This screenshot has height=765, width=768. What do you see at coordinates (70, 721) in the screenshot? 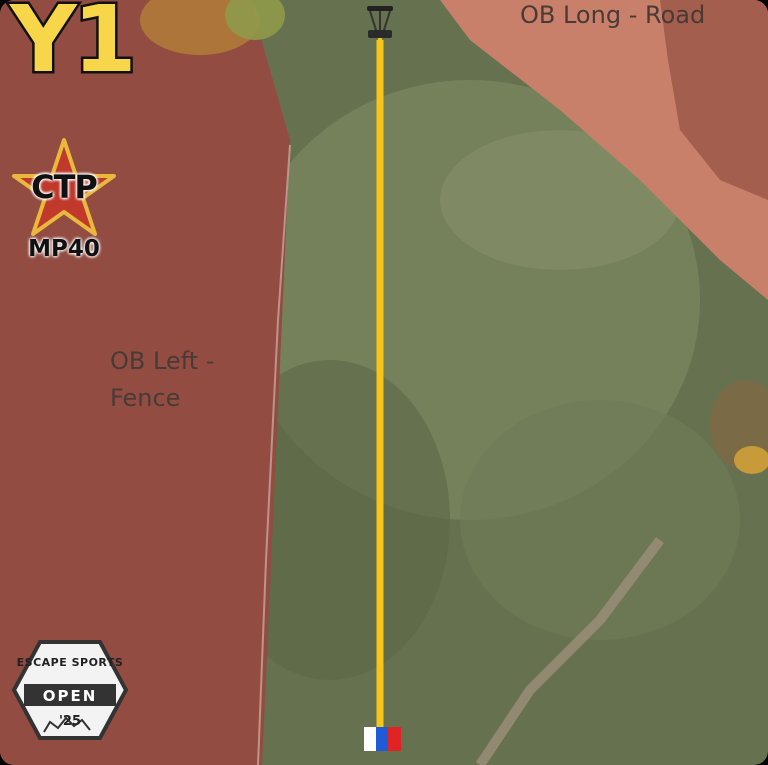
I see `logo-year: '25` at bounding box center [70, 721].